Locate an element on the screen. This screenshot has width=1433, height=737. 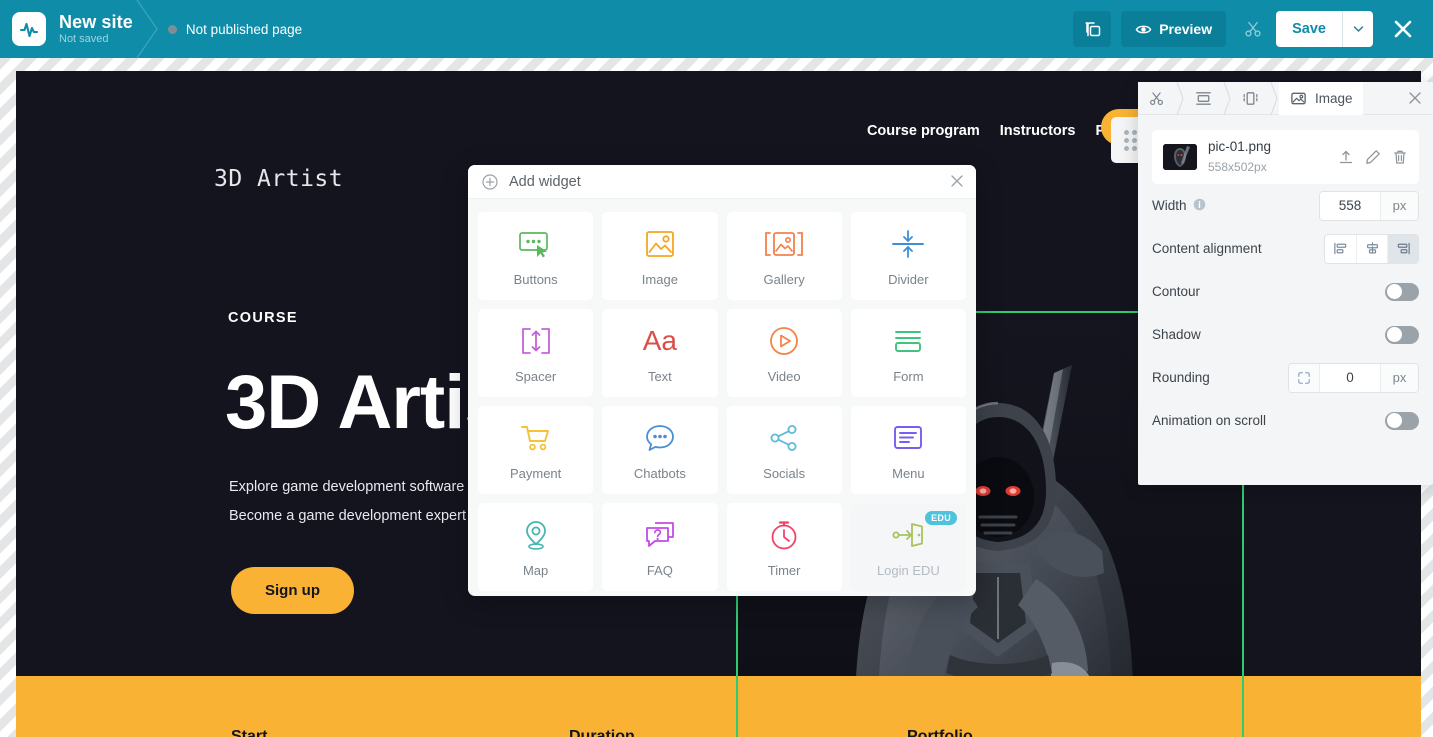
width-input-group: 558 px is located at coordinates (1369, 205).